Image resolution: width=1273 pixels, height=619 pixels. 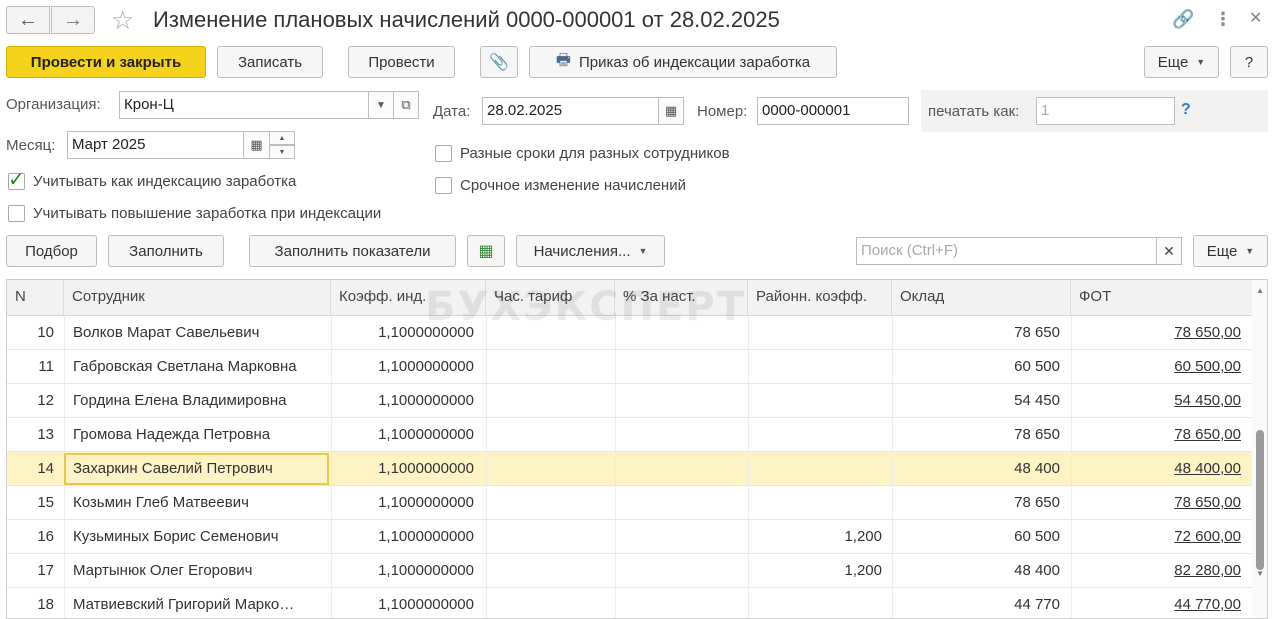 What do you see at coordinates (1249, 62) in the screenshot?
I see `help-button: ?` at bounding box center [1249, 62].